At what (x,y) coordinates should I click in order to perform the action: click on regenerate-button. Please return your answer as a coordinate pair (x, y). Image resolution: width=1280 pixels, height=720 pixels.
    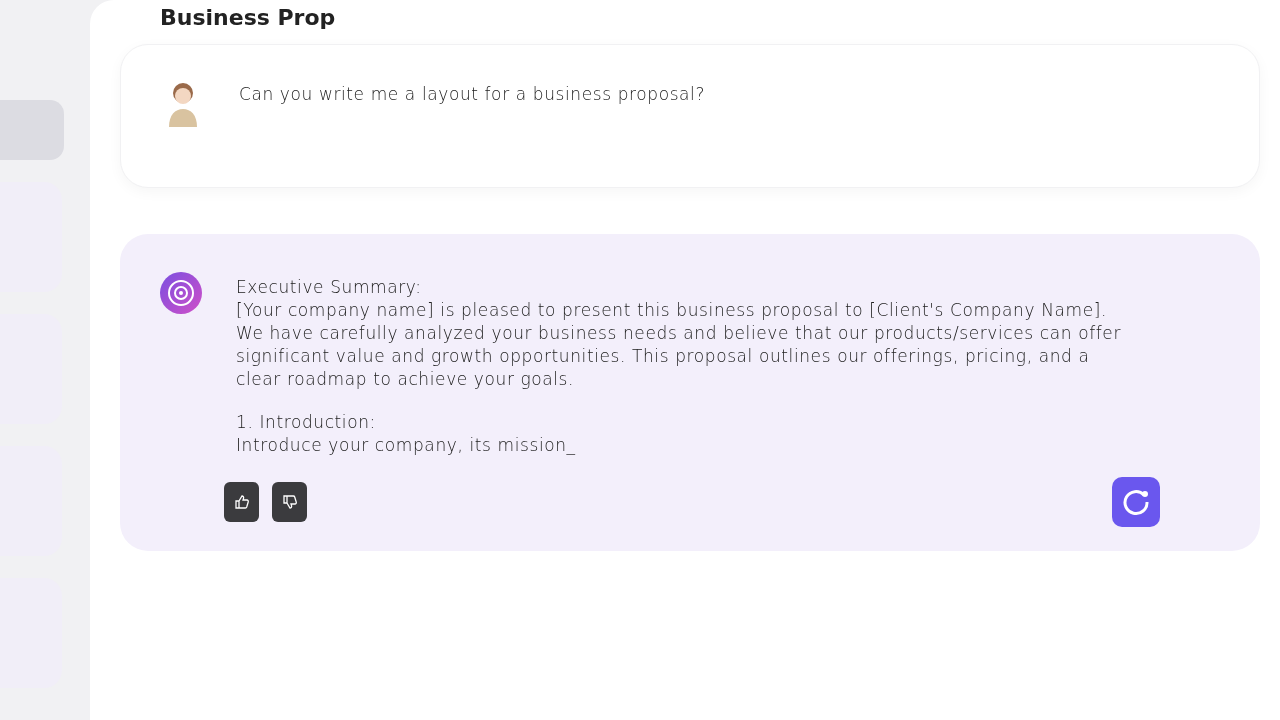
    Looking at the image, I should click on (1136, 502).